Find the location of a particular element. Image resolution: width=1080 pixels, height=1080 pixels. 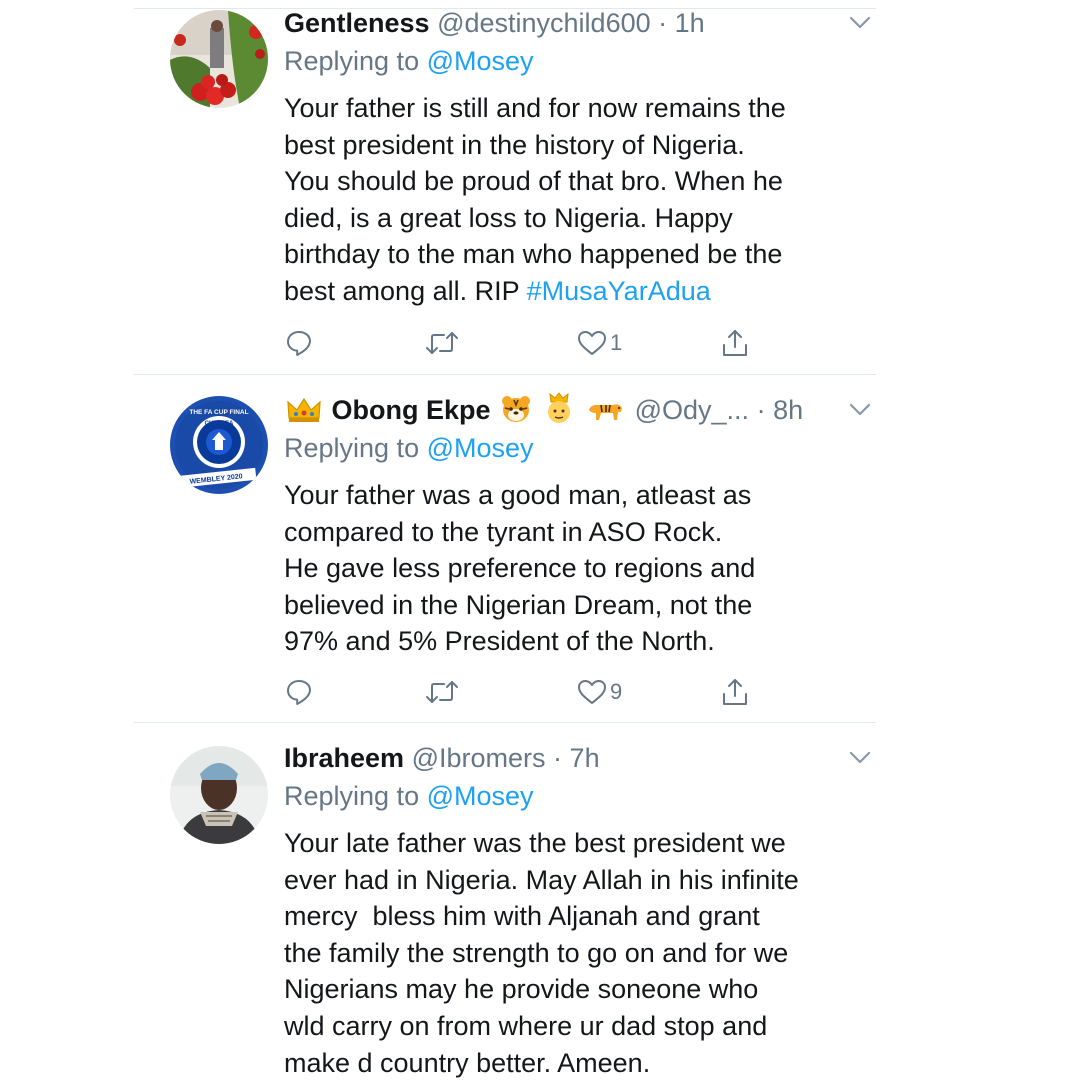

like-count: 1 is located at coordinates (616, 342).